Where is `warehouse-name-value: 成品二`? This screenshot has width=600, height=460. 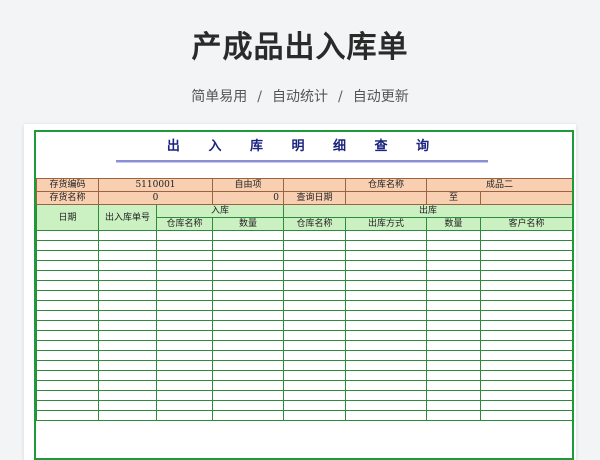 warehouse-name-value: 成品二 is located at coordinates (498, 185).